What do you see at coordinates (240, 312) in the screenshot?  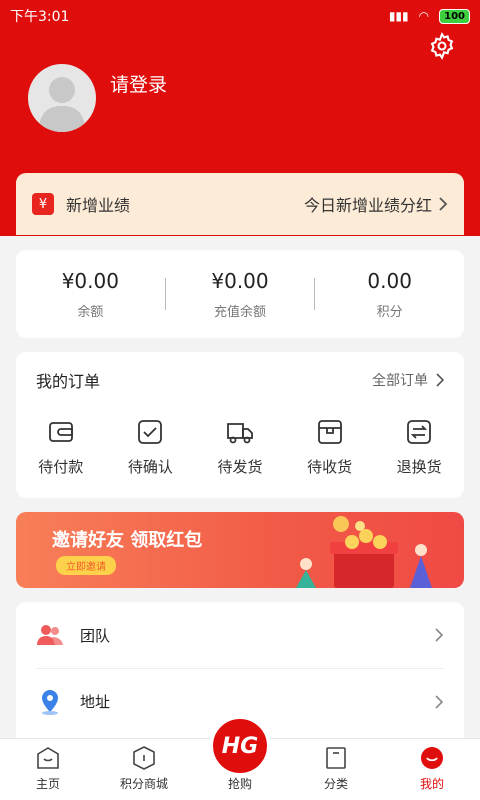 I see `recharge-balance-label: 充值余额` at bounding box center [240, 312].